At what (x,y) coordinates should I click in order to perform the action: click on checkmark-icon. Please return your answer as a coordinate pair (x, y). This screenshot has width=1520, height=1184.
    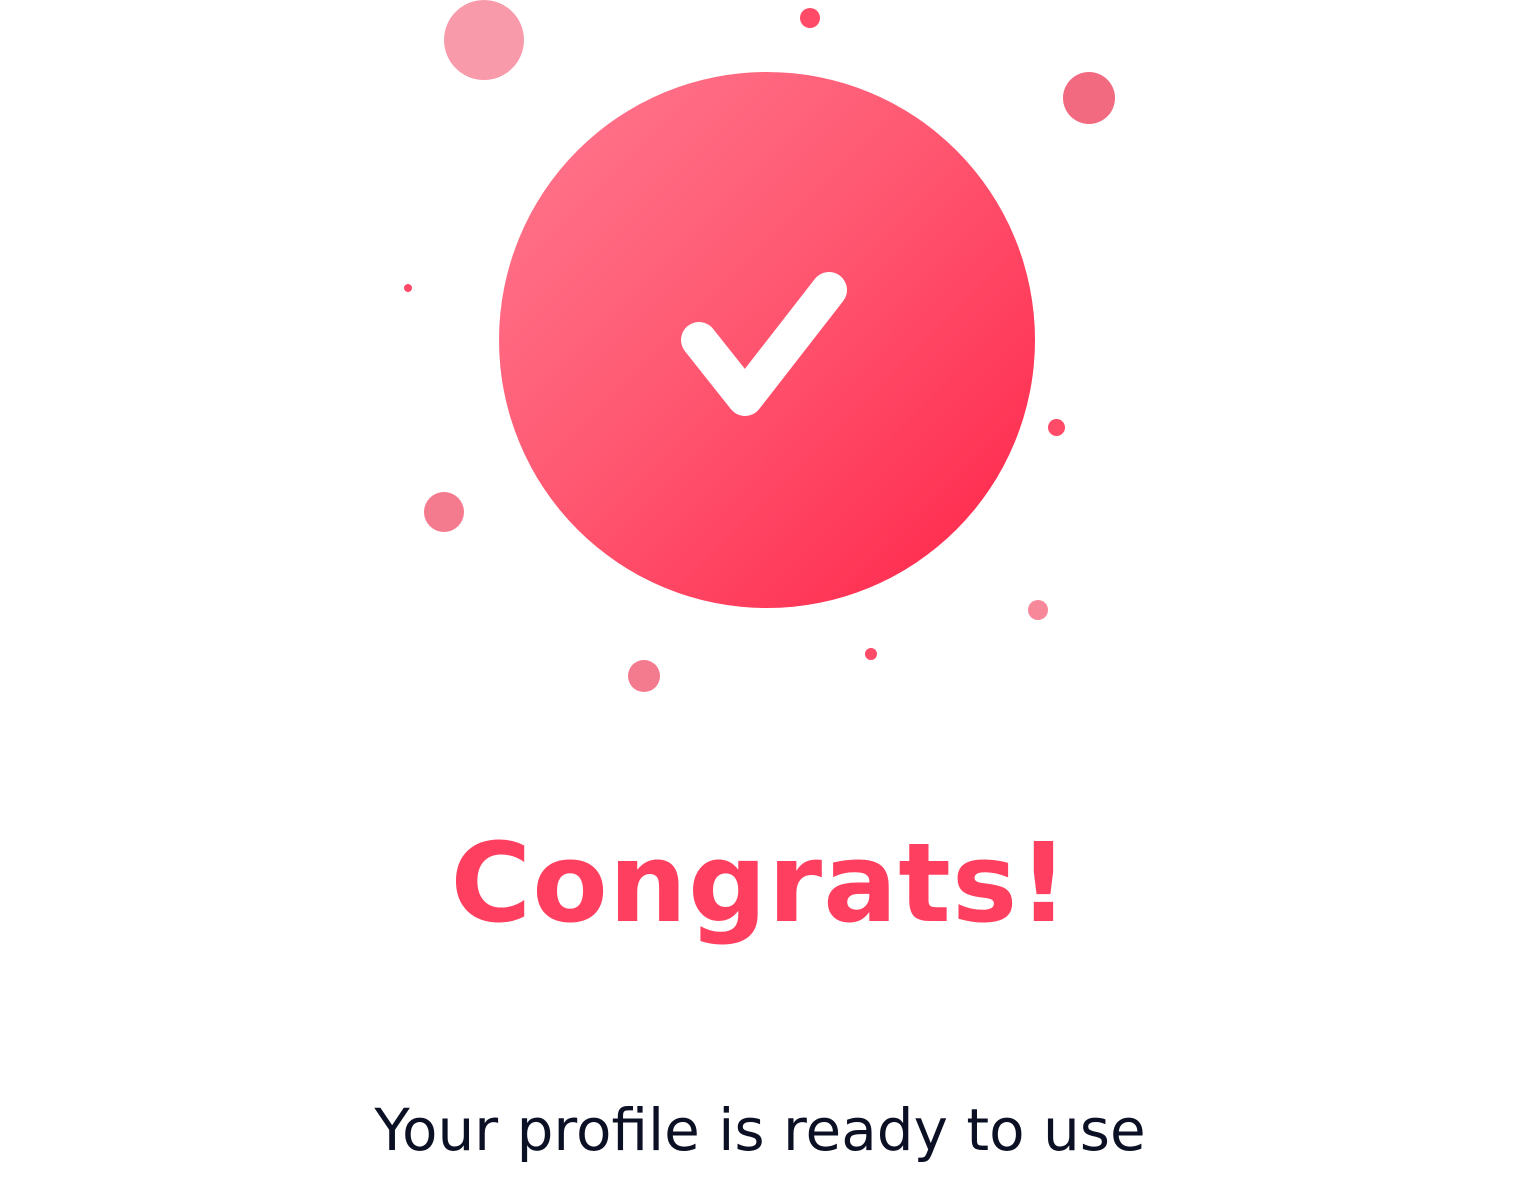
    Looking at the image, I should click on (764, 344).